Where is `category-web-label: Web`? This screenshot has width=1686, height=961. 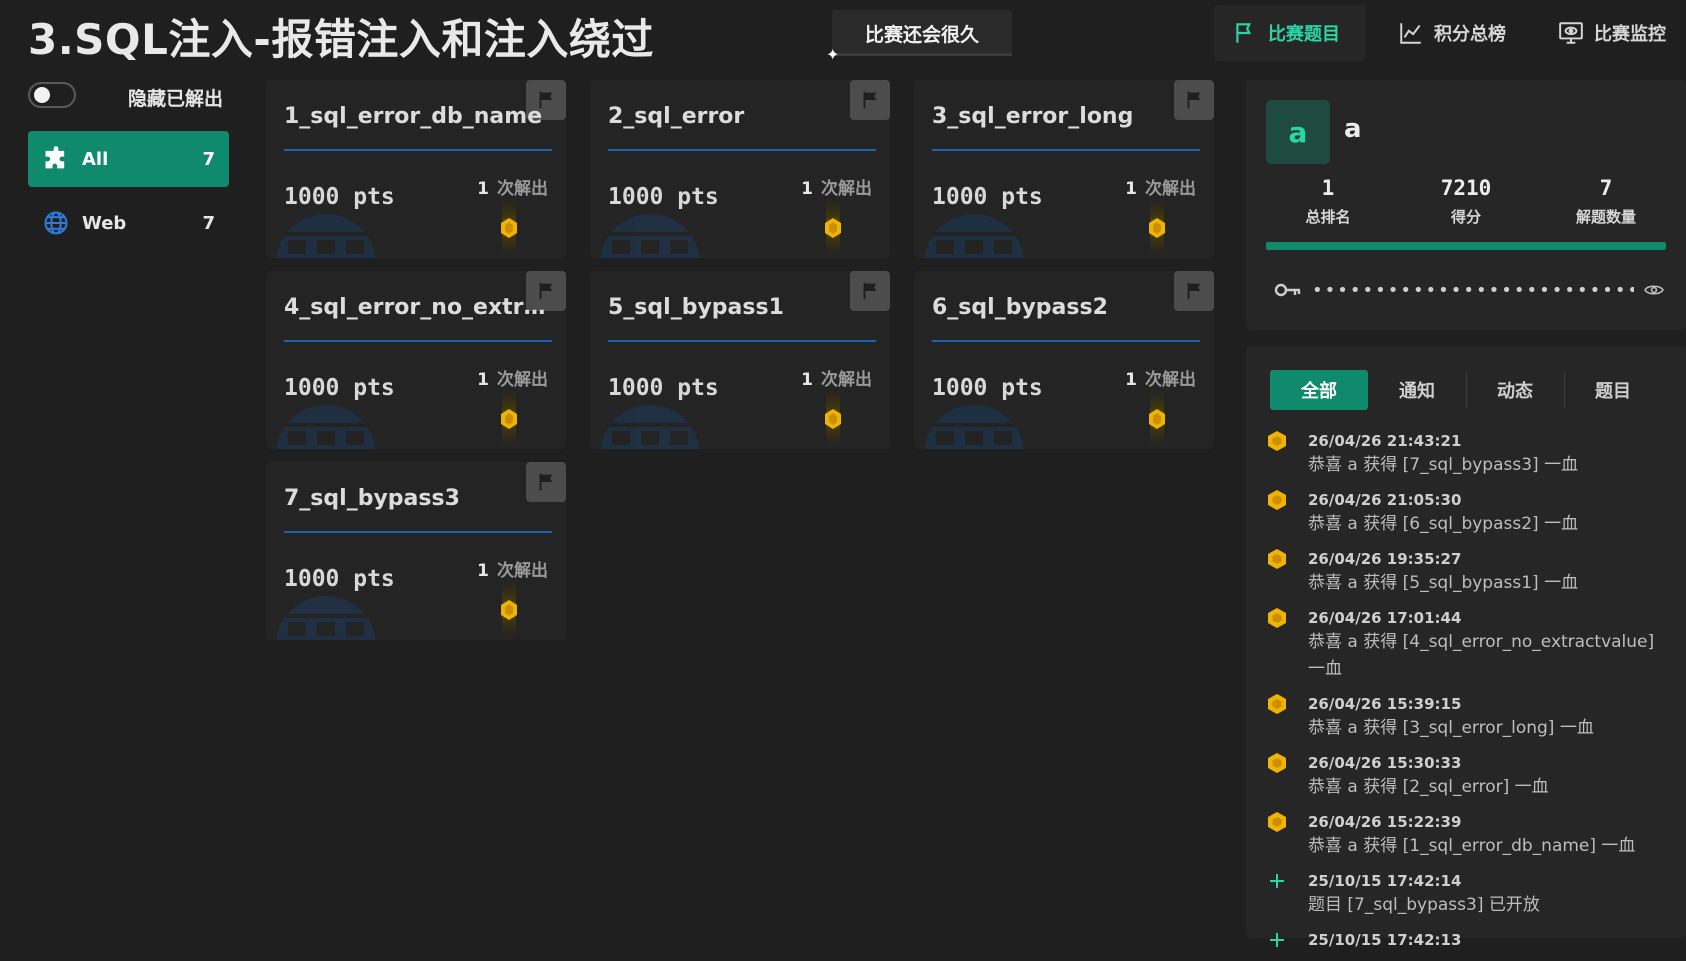
category-web-label: Web is located at coordinates (104, 223).